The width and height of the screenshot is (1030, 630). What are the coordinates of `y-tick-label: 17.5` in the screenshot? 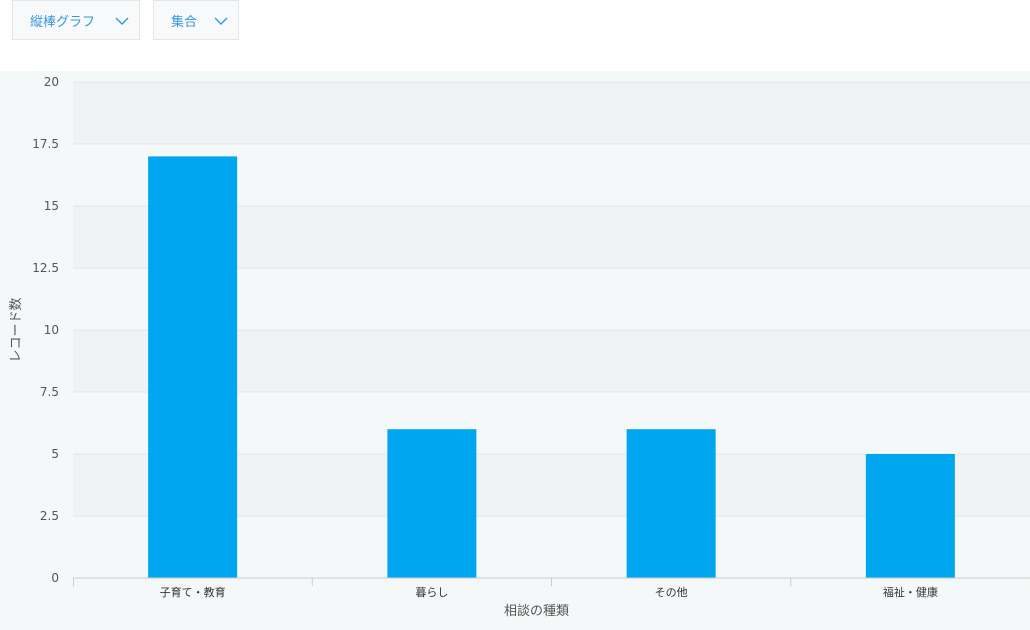 It's located at (45, 144).